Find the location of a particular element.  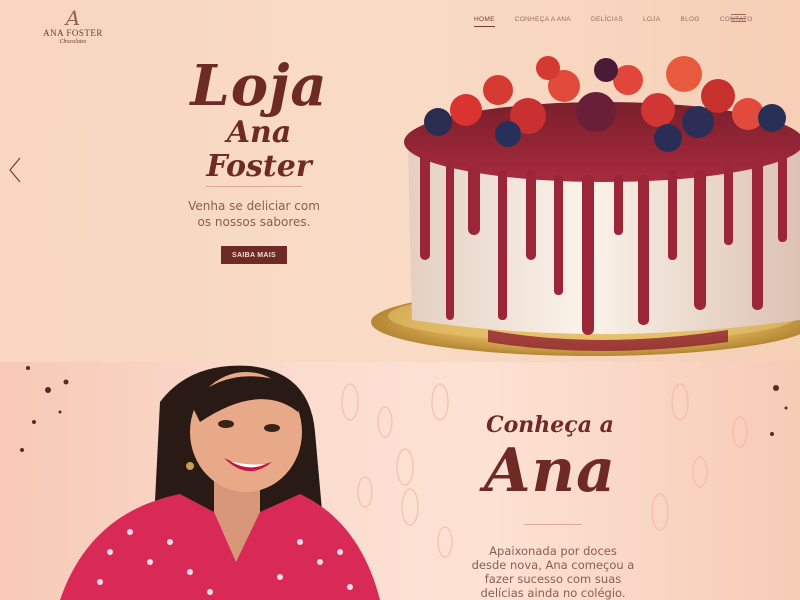

nav-item-home: HOME is located at coordinates (484, 21).